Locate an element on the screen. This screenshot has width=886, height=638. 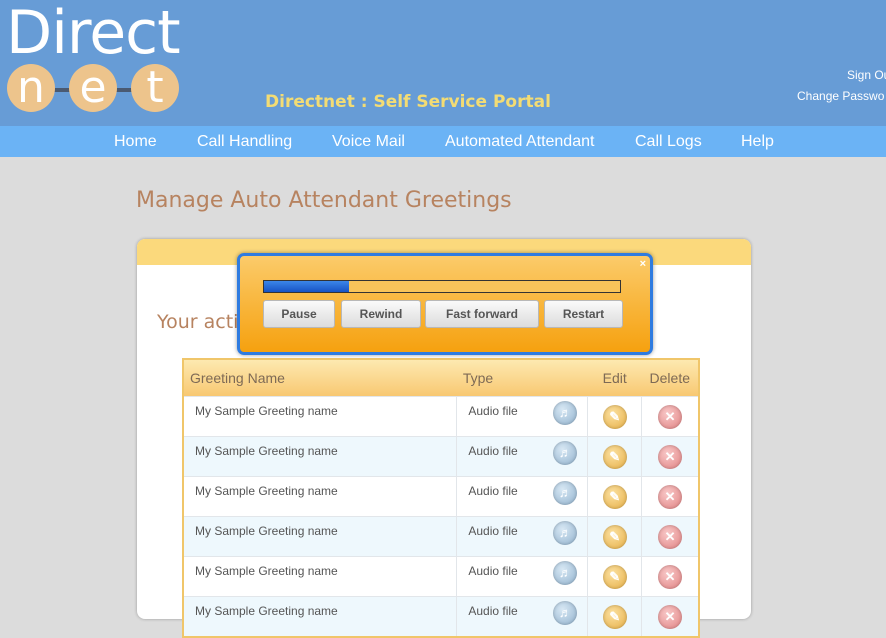
restart-button: Restart is located at coordinates (583, 314).